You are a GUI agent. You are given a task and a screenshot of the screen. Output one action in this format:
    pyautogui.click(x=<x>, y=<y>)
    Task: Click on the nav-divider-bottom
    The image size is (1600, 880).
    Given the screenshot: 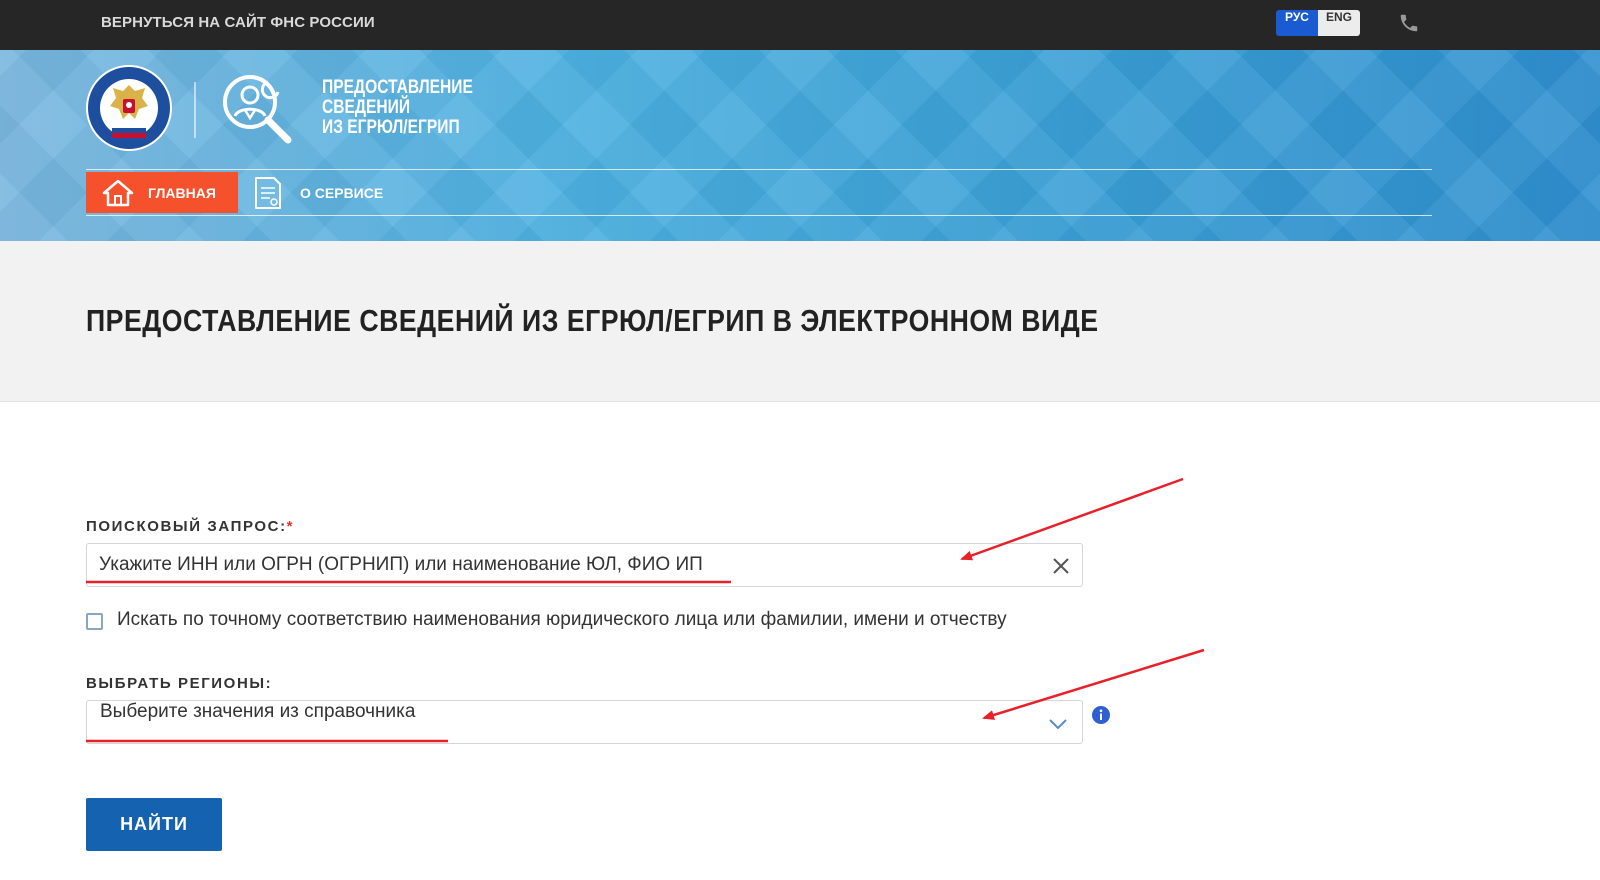 What is the action you would take?
    pyautogui.click(x=759, y=215)
    